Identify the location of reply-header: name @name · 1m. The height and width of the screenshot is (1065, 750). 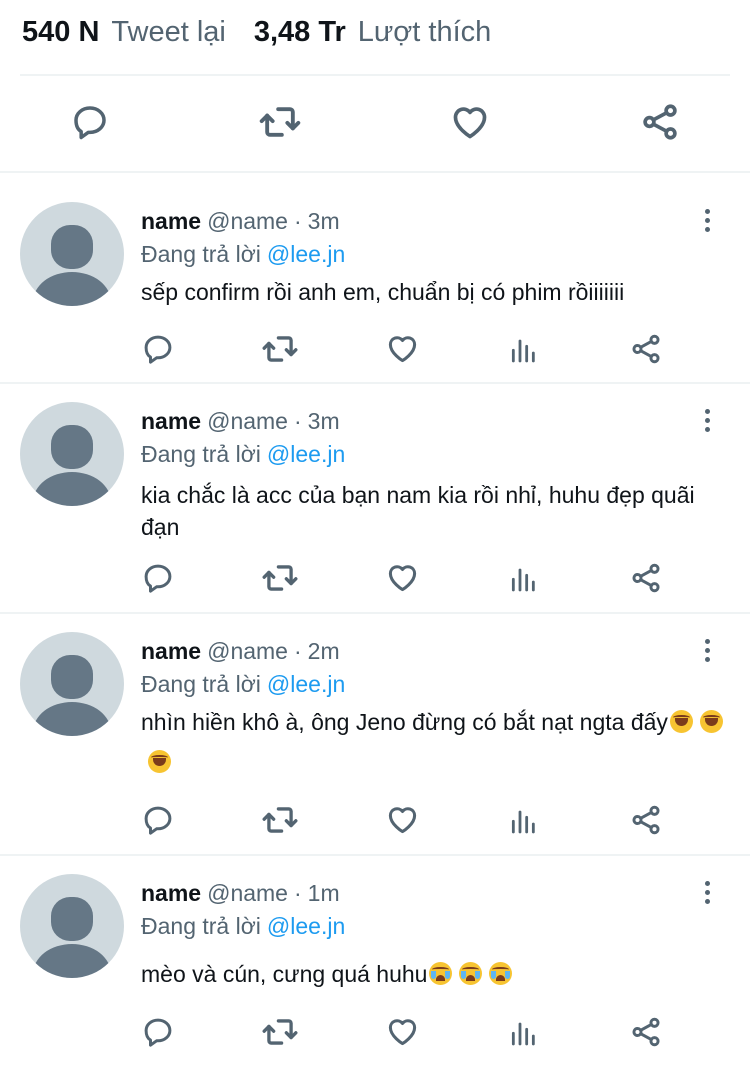
(240, 893).